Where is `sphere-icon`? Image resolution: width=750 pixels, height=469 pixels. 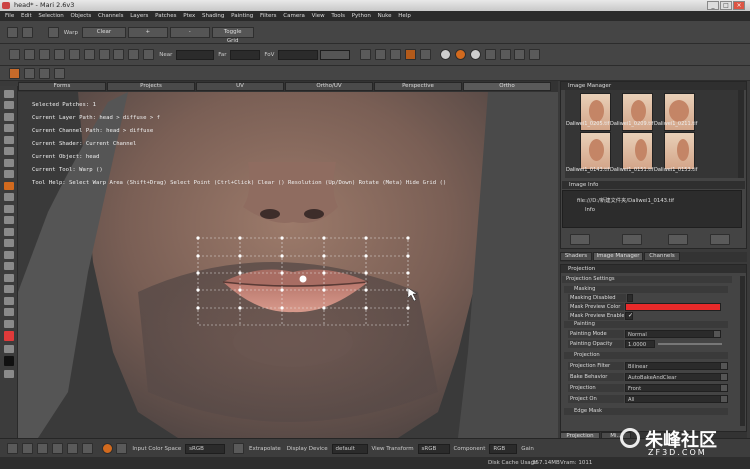 sphere-icon is located at coordinates (89, 54).